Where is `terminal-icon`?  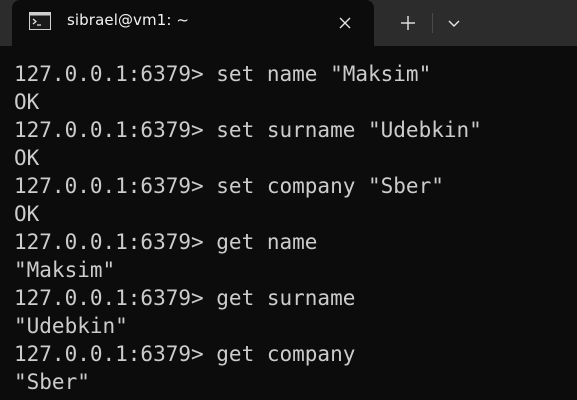 terminal-icon is located at coordinates (40, 21).